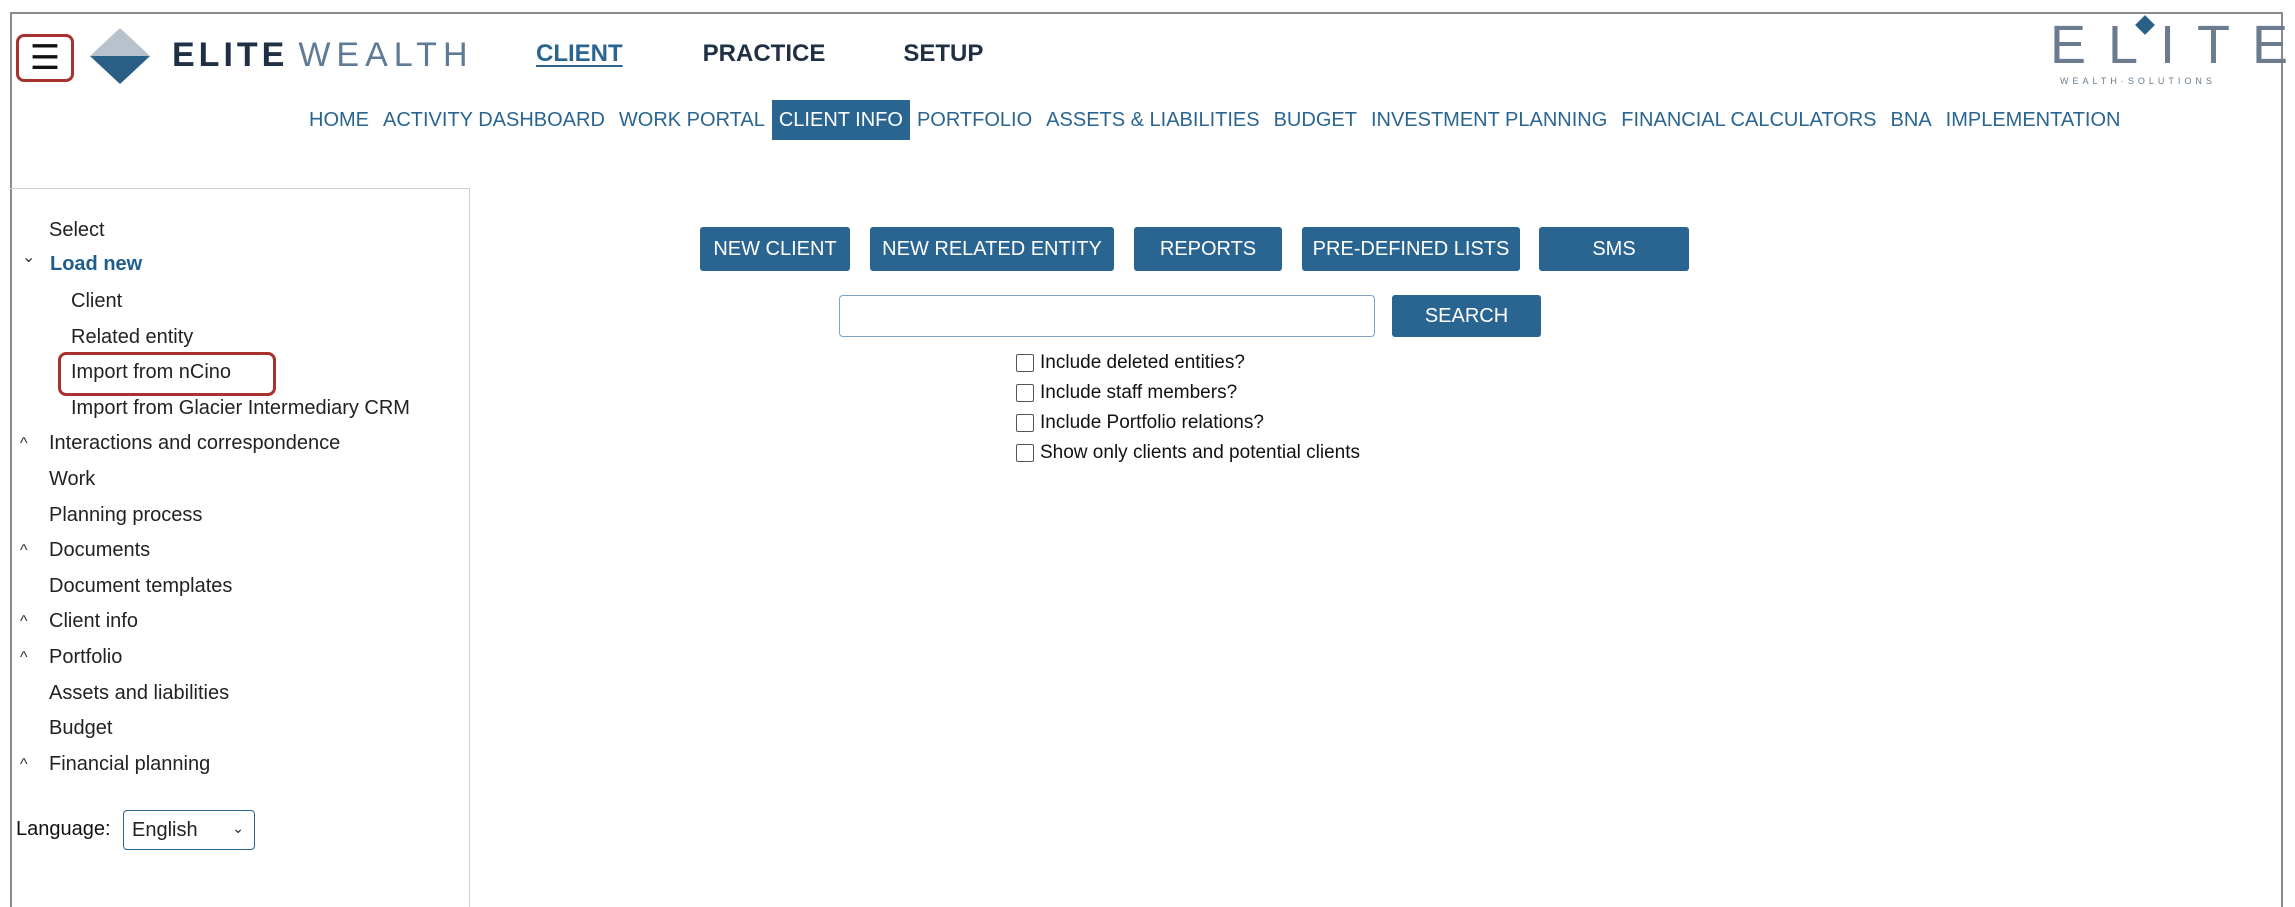 The height and width of the screenshot is (907, 2295). I want to click on include-portfolio-relations-label: Include Portfolio relations?, so click(1152, 422).